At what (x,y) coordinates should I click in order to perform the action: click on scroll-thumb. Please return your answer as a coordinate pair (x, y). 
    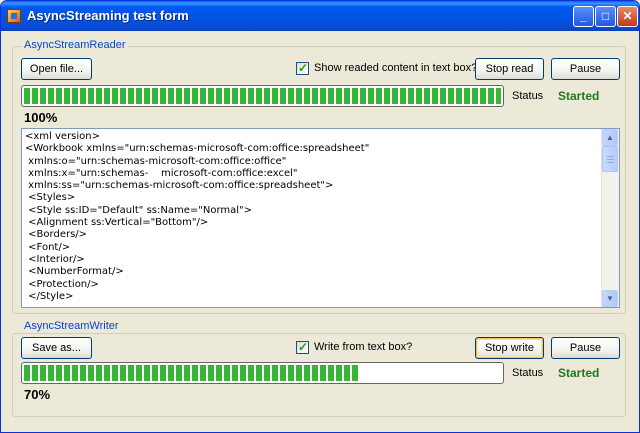
    Looking at the image, I should click on (610, 159).